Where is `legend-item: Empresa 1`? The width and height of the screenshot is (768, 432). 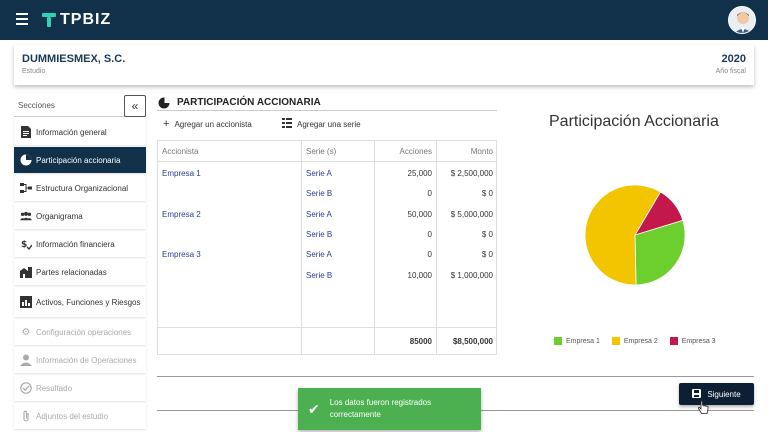
legend-item: Empresa 1 is located at coordinates (577, 341).